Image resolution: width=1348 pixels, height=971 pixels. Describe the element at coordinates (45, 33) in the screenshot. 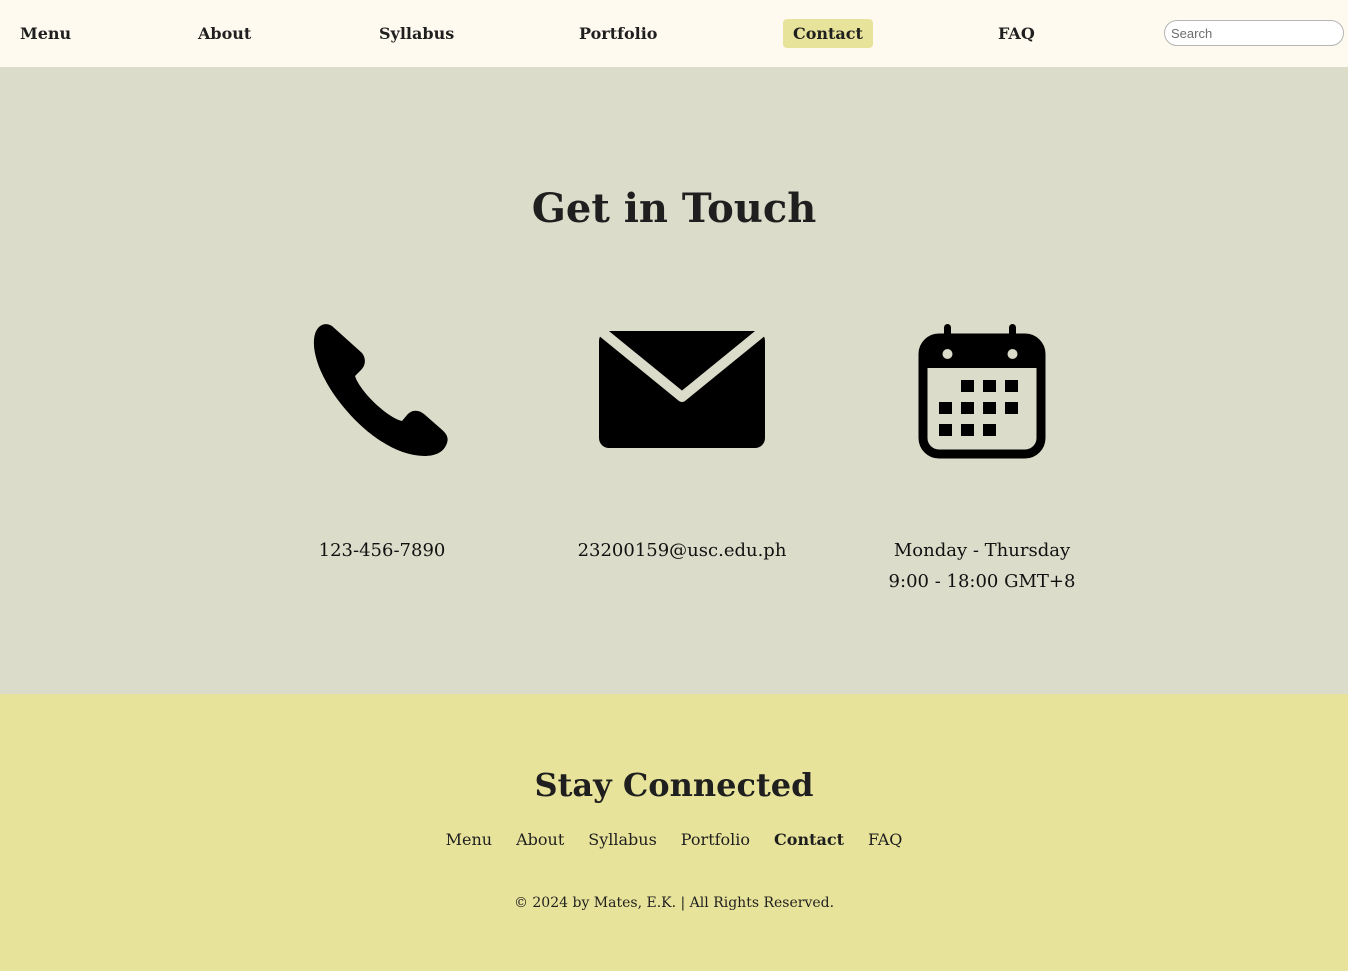

I see `nav-link-menu: Menu` at that location.